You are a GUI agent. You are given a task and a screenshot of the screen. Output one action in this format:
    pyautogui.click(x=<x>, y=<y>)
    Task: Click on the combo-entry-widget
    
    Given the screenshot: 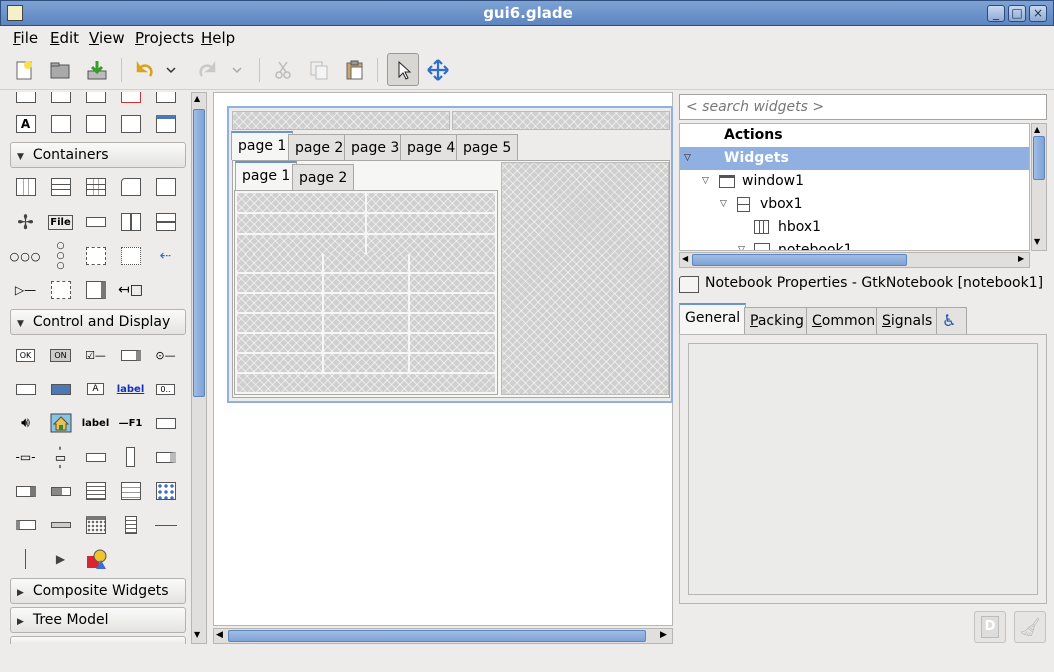 What is the action you would take?
    pyautogui.click(x=25, y=491)
    